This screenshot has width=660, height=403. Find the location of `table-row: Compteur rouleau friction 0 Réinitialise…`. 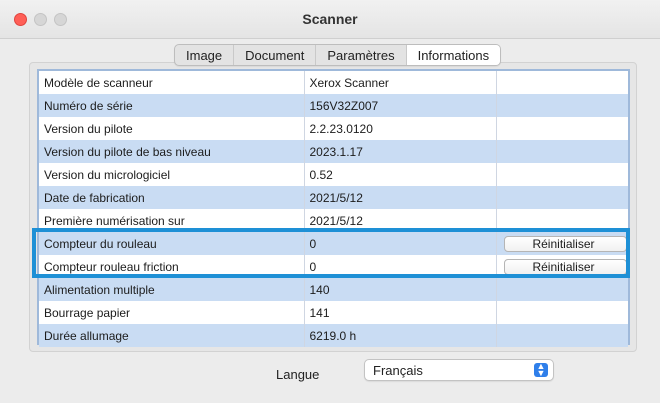

table-row: Compteur rouleau friction 0 Réinitialise… is located at coordinates (333, 266).